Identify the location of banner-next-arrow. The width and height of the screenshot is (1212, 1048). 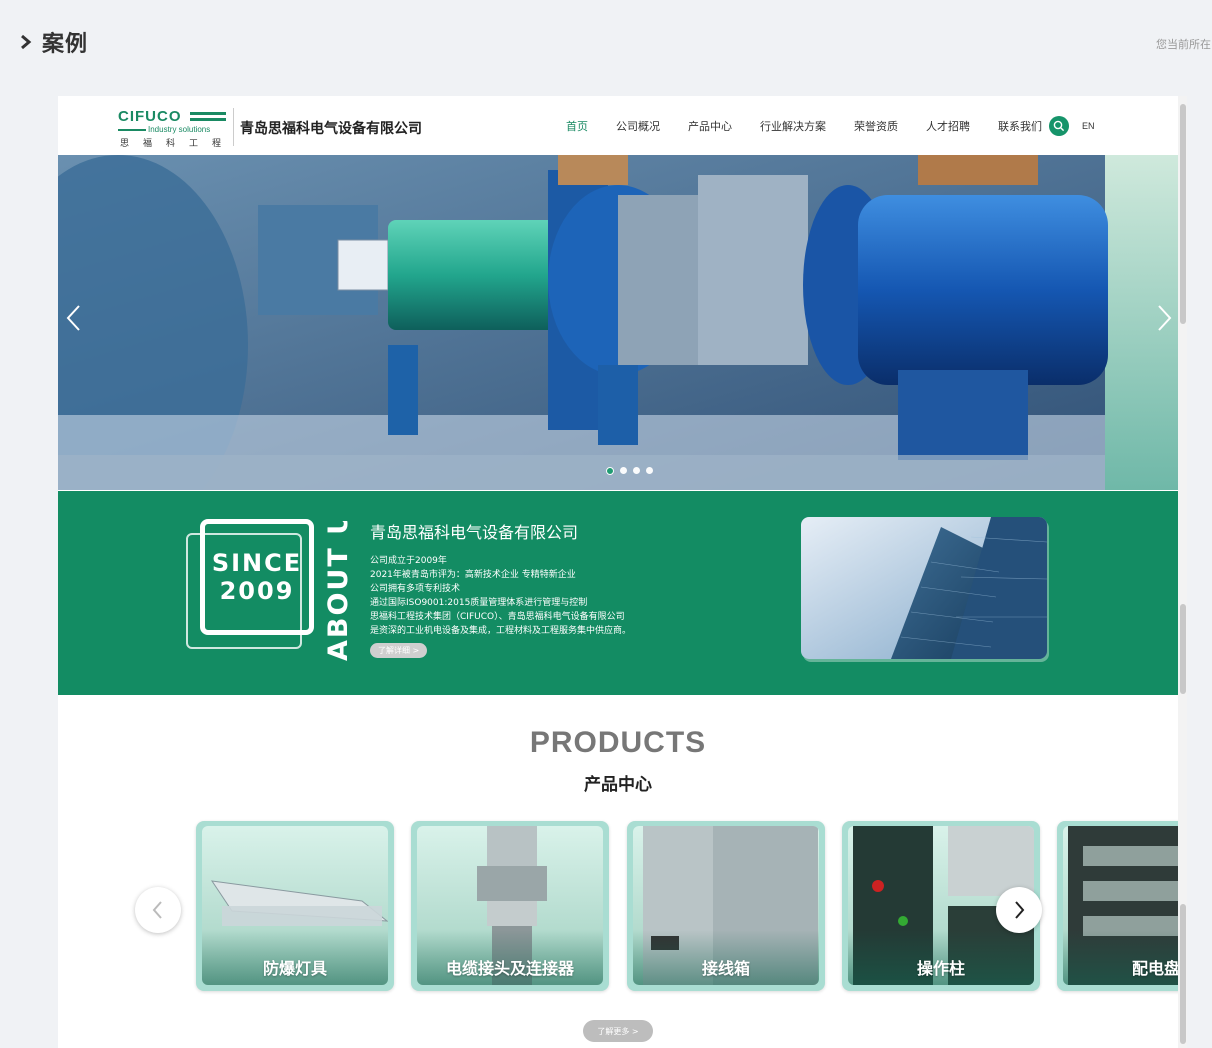
(1164, 318).